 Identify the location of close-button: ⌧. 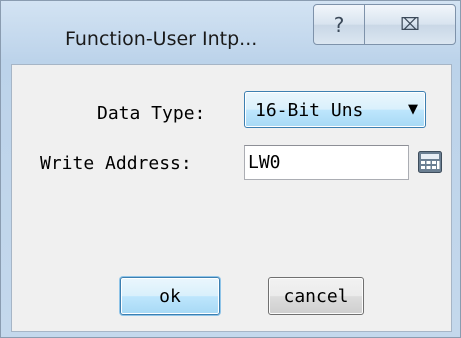
(410, 24).